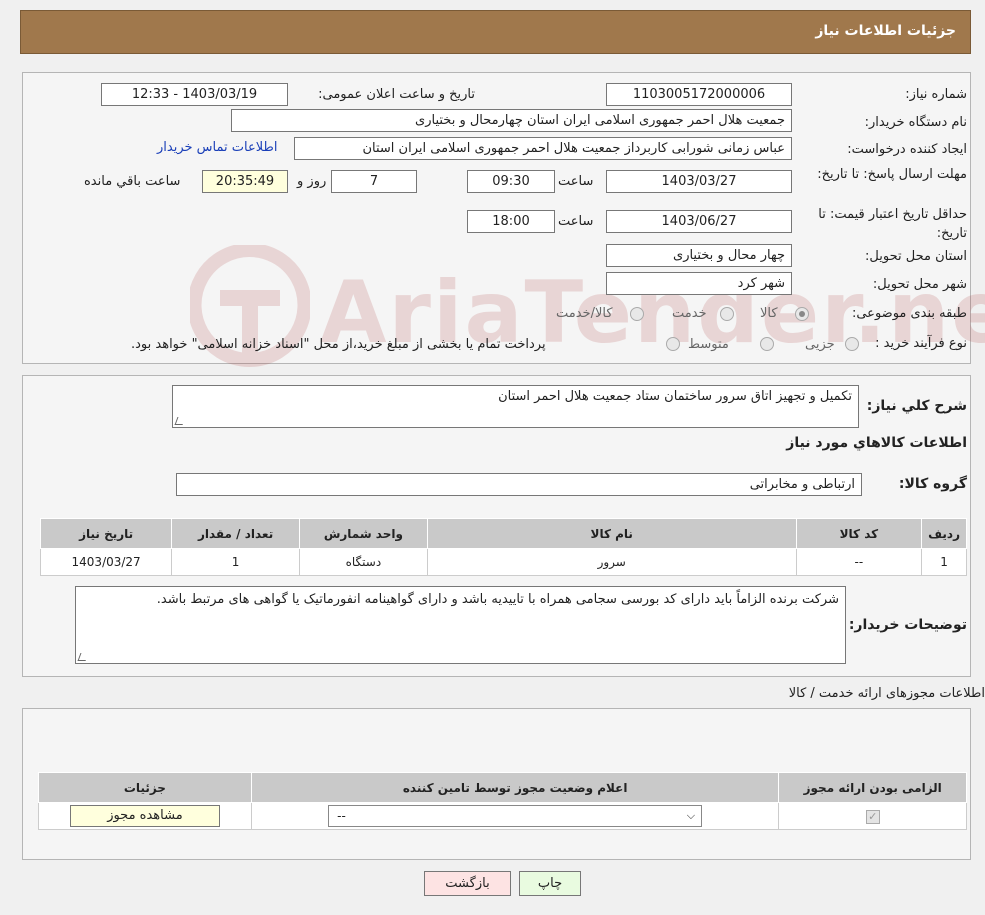 This screenshot has height=915, width=985. What do you see at coordinates (708, 344) in the screenshot?
I see `process-option-medium: متوسط` at bounding box center [708, 344].